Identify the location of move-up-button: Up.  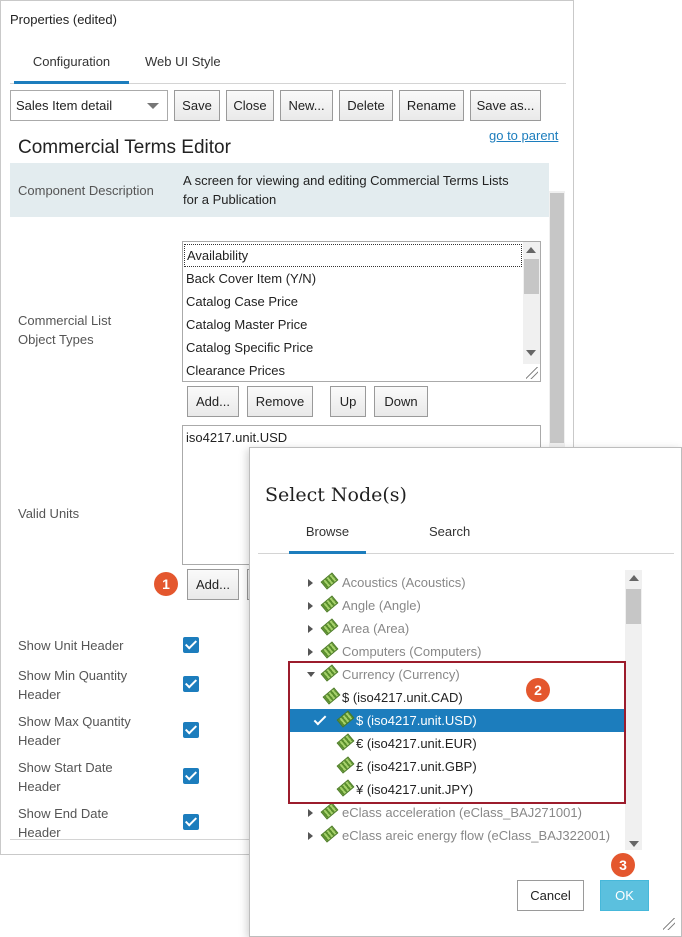
(348, 401).